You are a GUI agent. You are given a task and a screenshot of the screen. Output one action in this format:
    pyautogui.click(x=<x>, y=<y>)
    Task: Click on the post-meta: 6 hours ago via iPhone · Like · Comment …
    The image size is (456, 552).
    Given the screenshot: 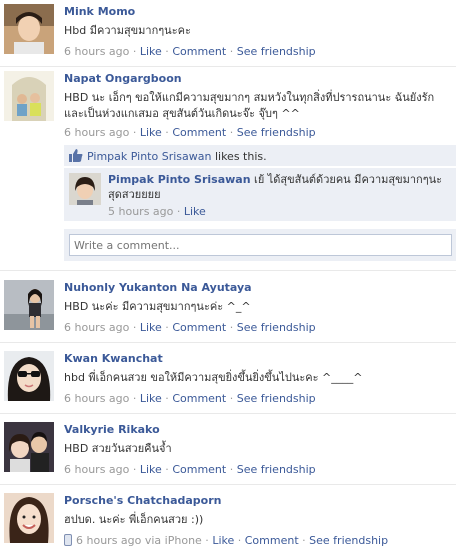 What is the action you would take?
    pyautogui.click(x=258, y=540)
    